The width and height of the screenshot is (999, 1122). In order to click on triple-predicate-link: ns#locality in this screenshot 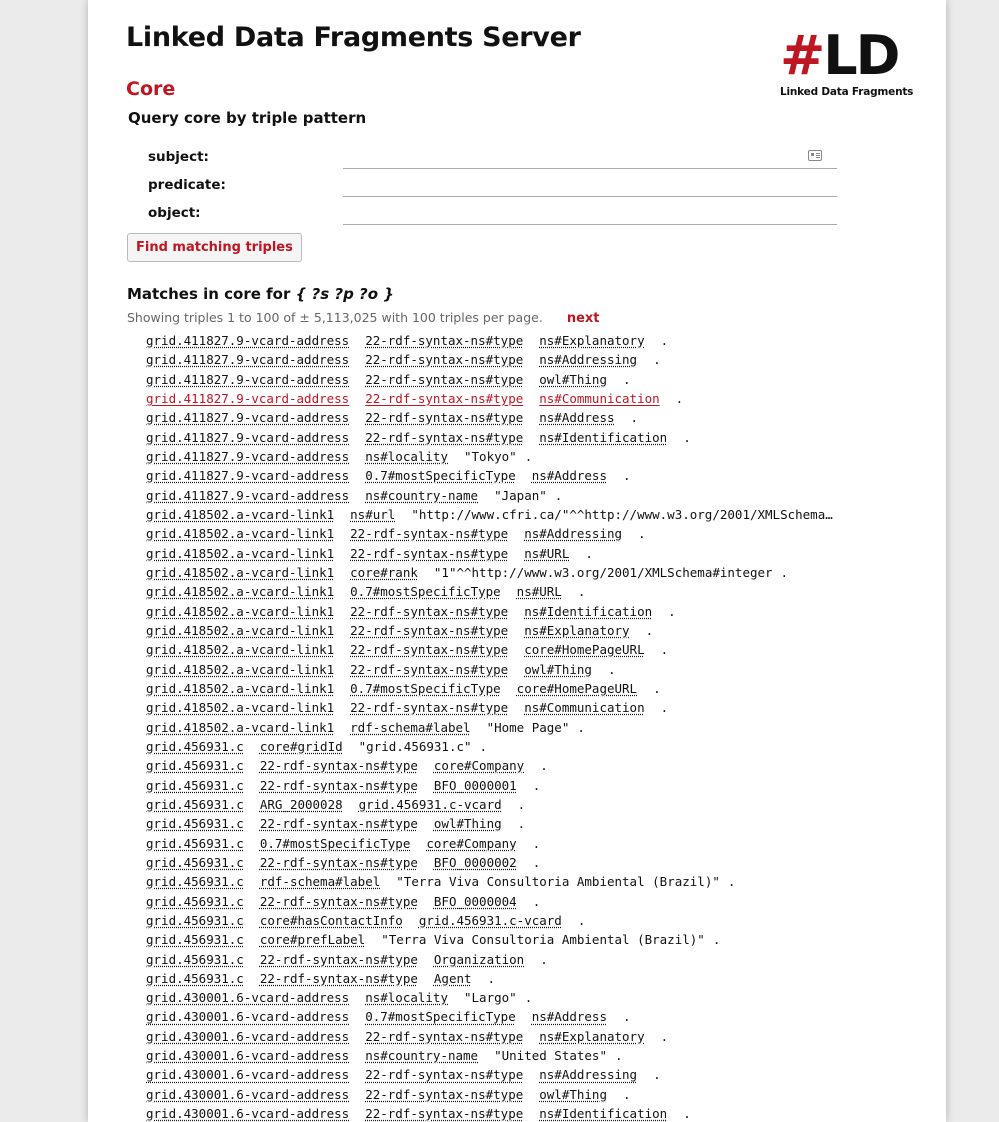, I will do `click(406, 997)`.